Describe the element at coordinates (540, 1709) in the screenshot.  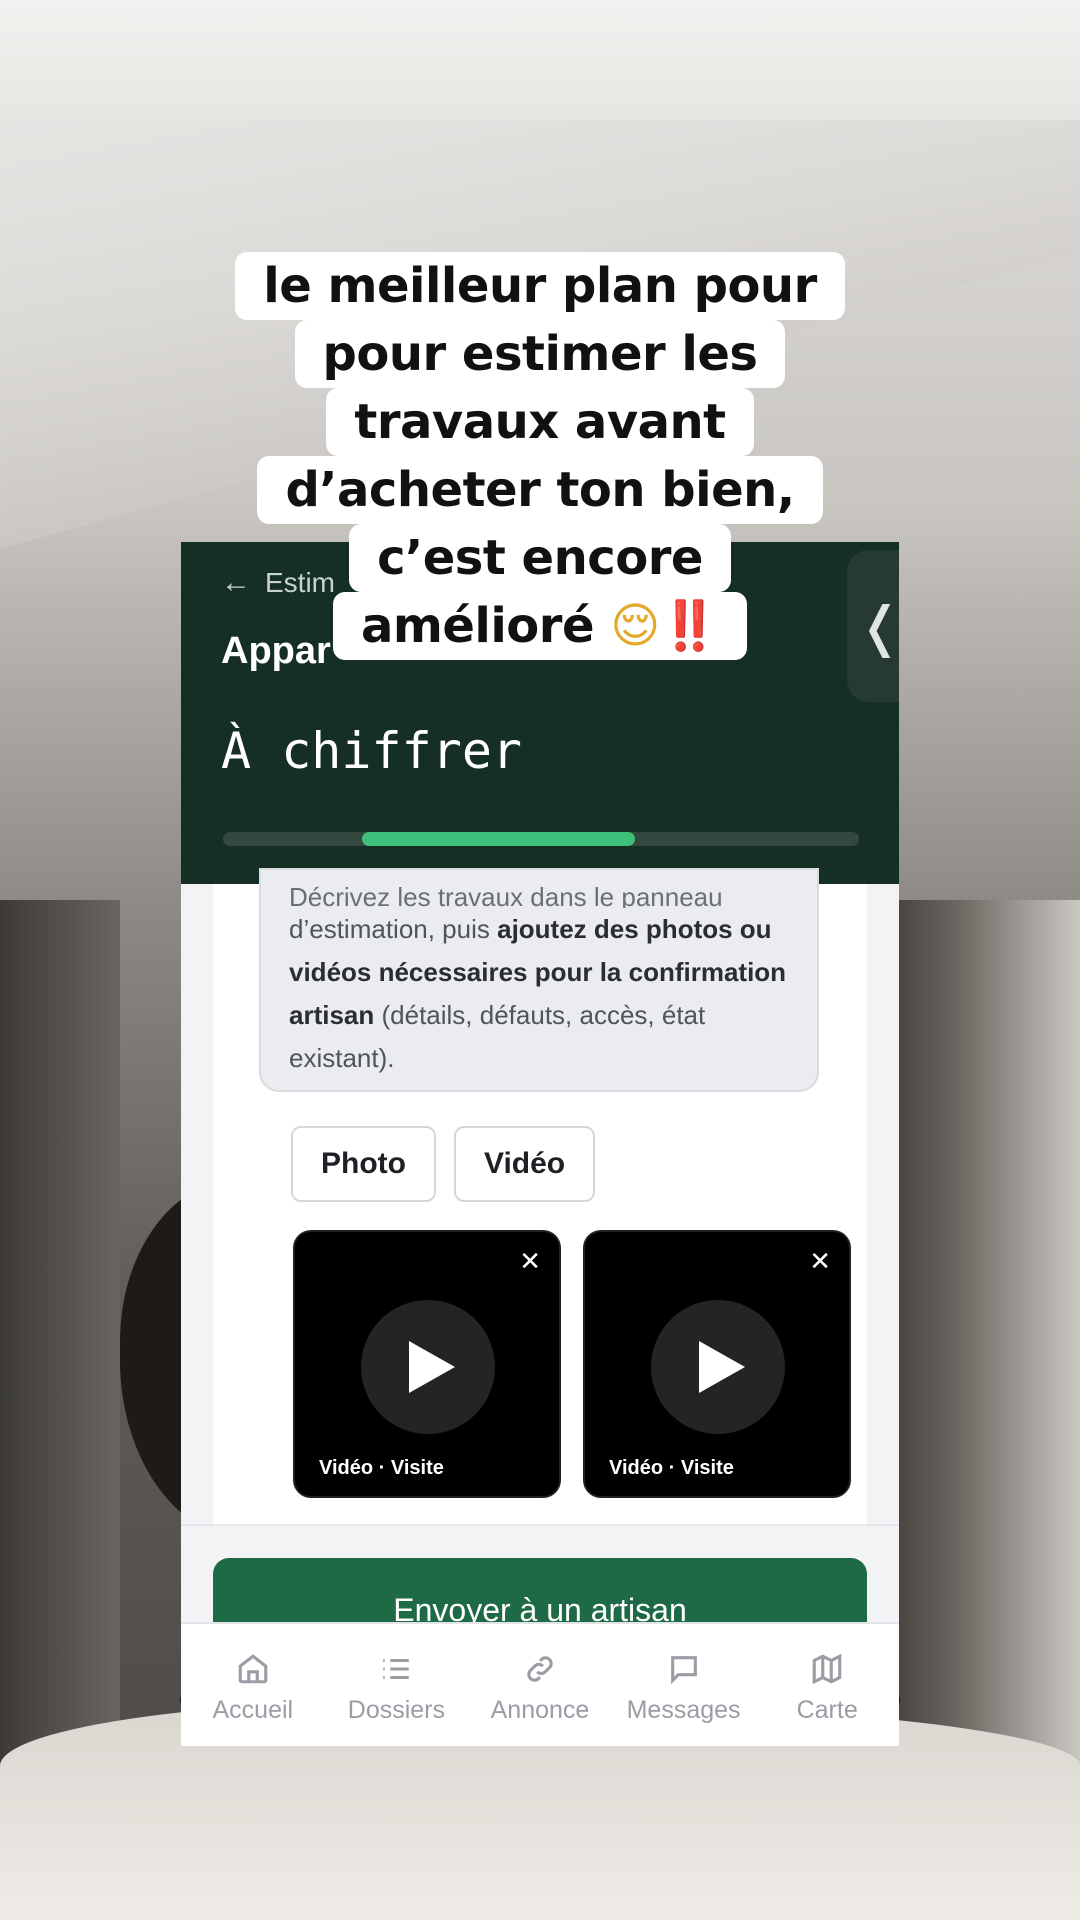
I see `nav-label: Annonce` at that location.